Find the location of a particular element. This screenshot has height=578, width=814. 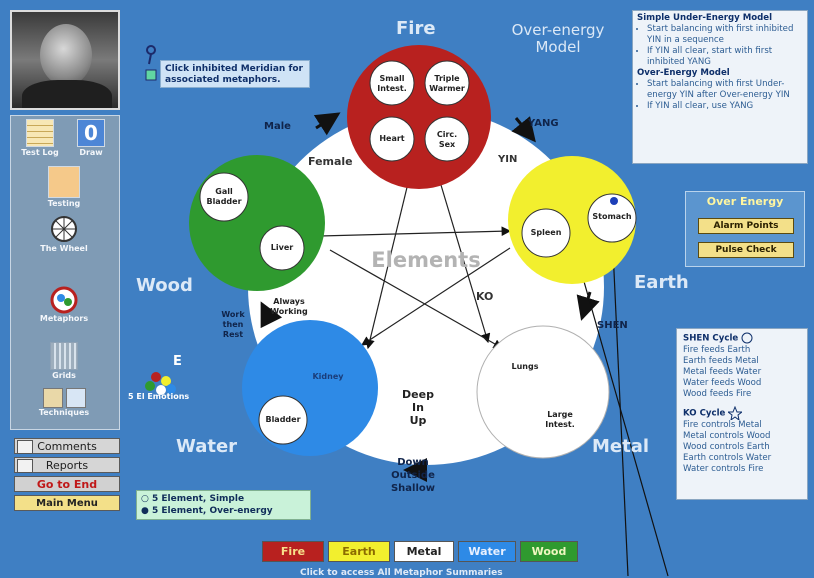

fire-circle is located at coordinates (419, 117).